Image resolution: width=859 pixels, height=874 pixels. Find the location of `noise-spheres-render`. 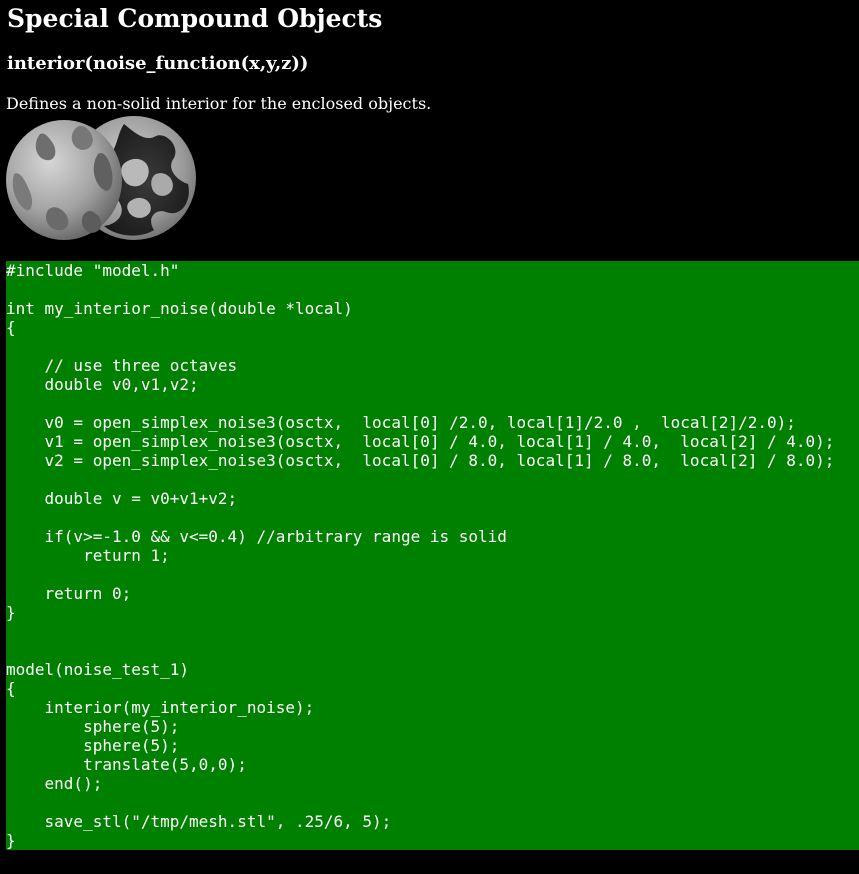

noise-spheres-render is located at coordinates (101, 180).